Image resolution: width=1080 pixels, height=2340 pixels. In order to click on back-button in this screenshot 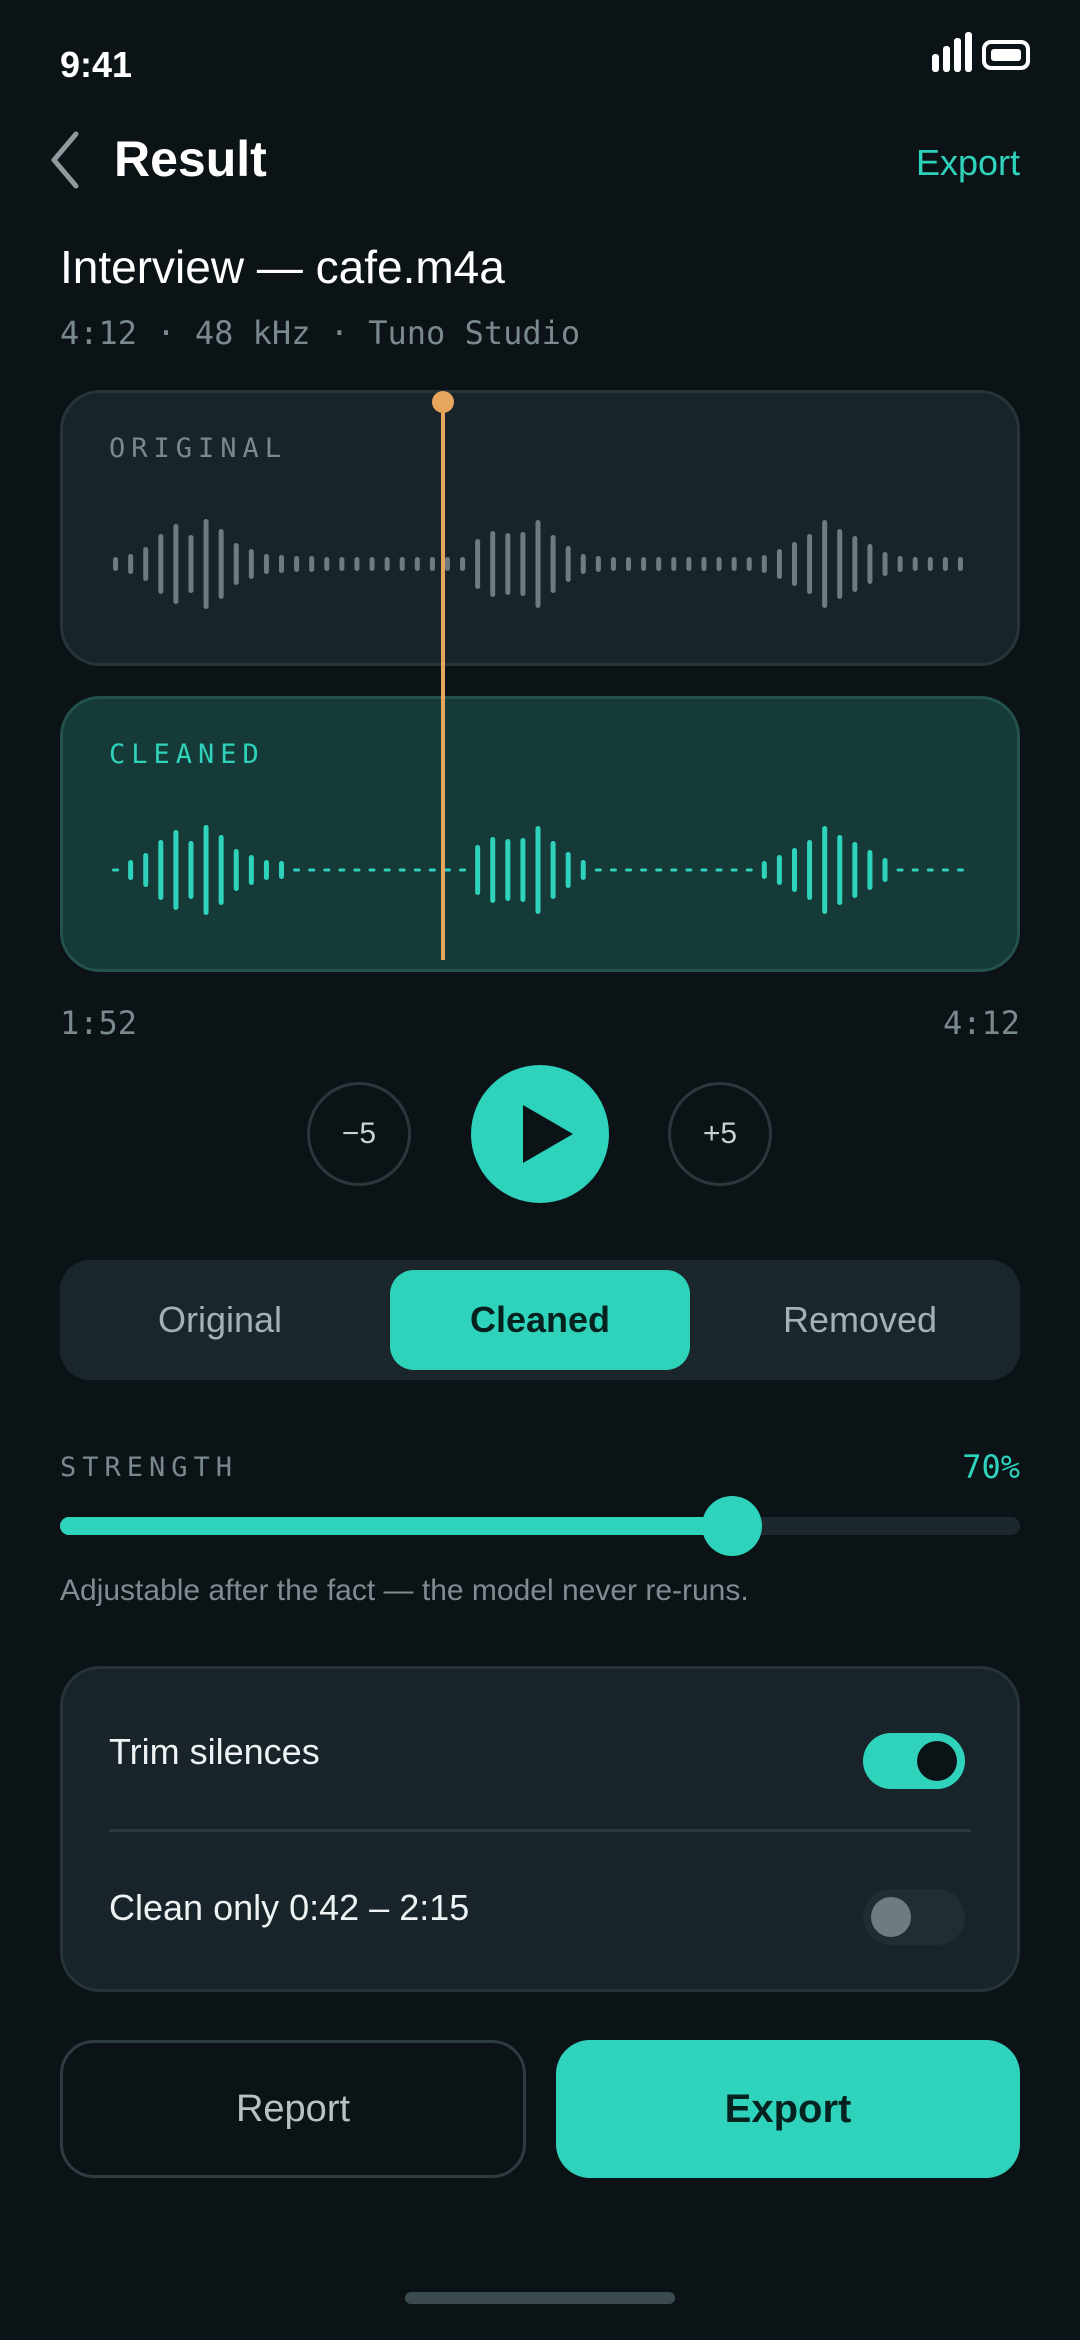, I will do `click(69, 160)`.